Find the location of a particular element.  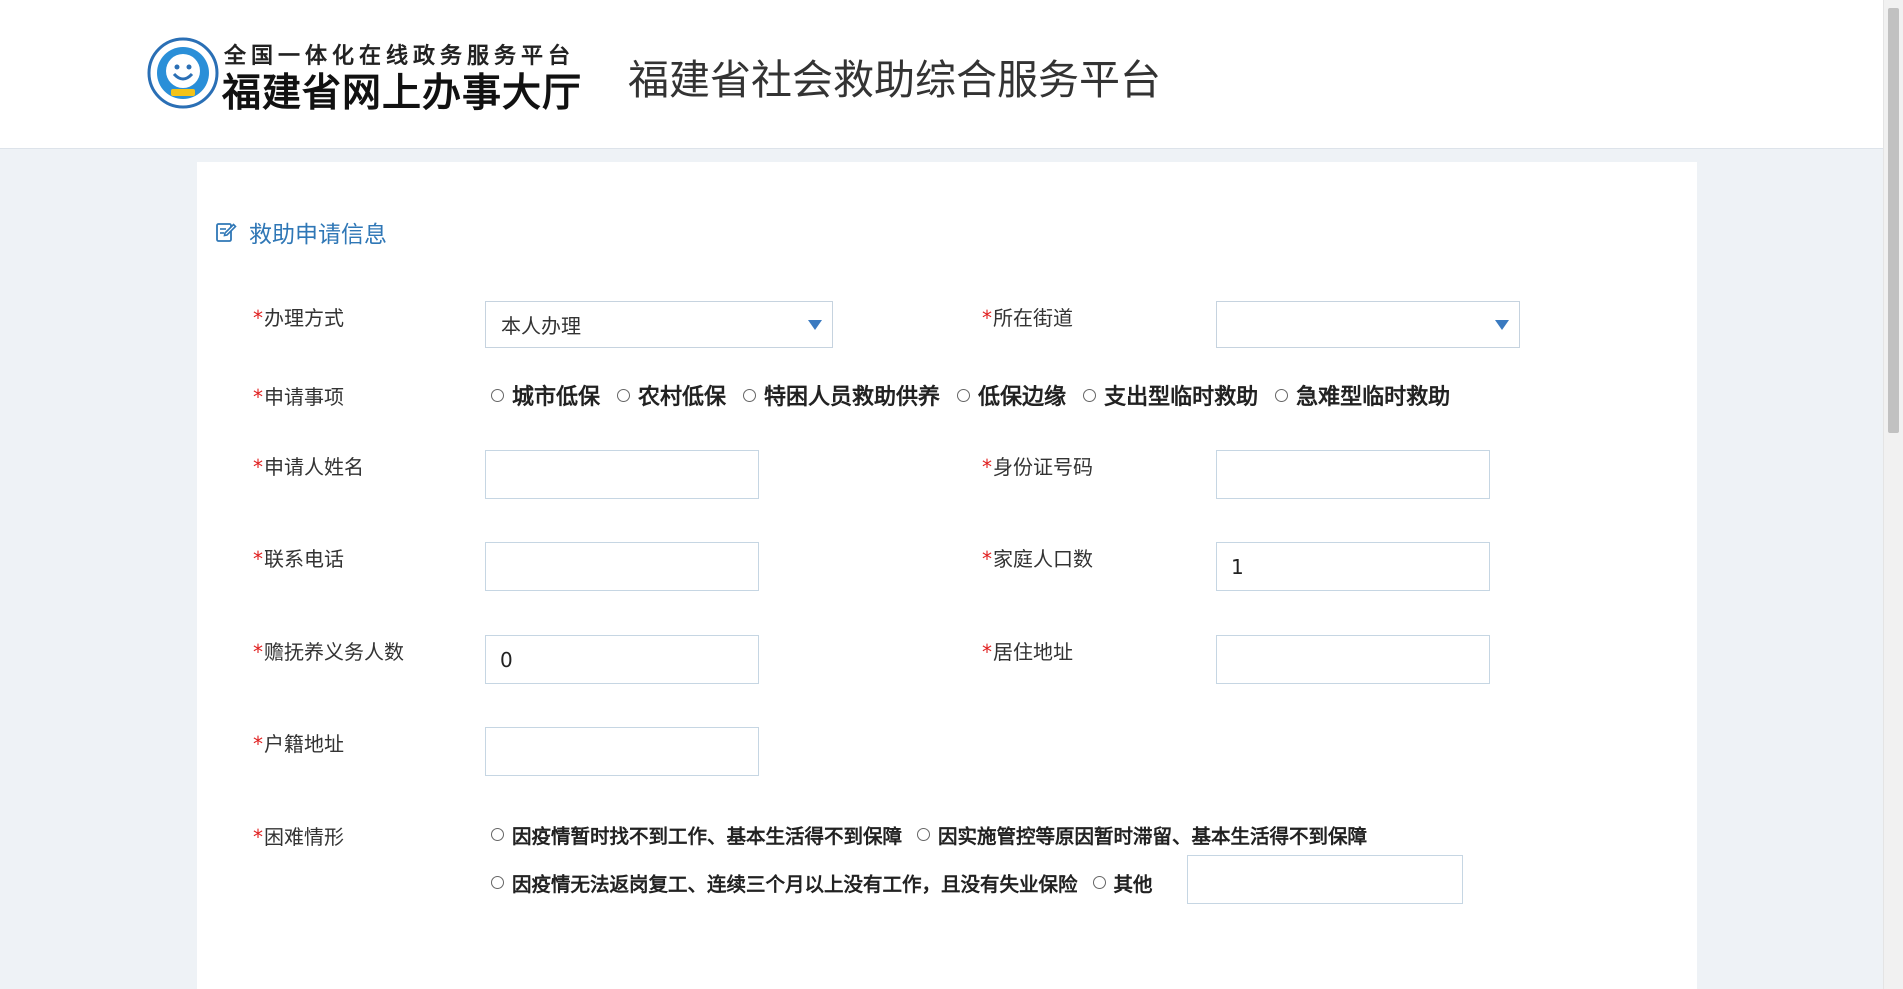

handle-method-label: *办理方式 is located at coordinates (298, 316).